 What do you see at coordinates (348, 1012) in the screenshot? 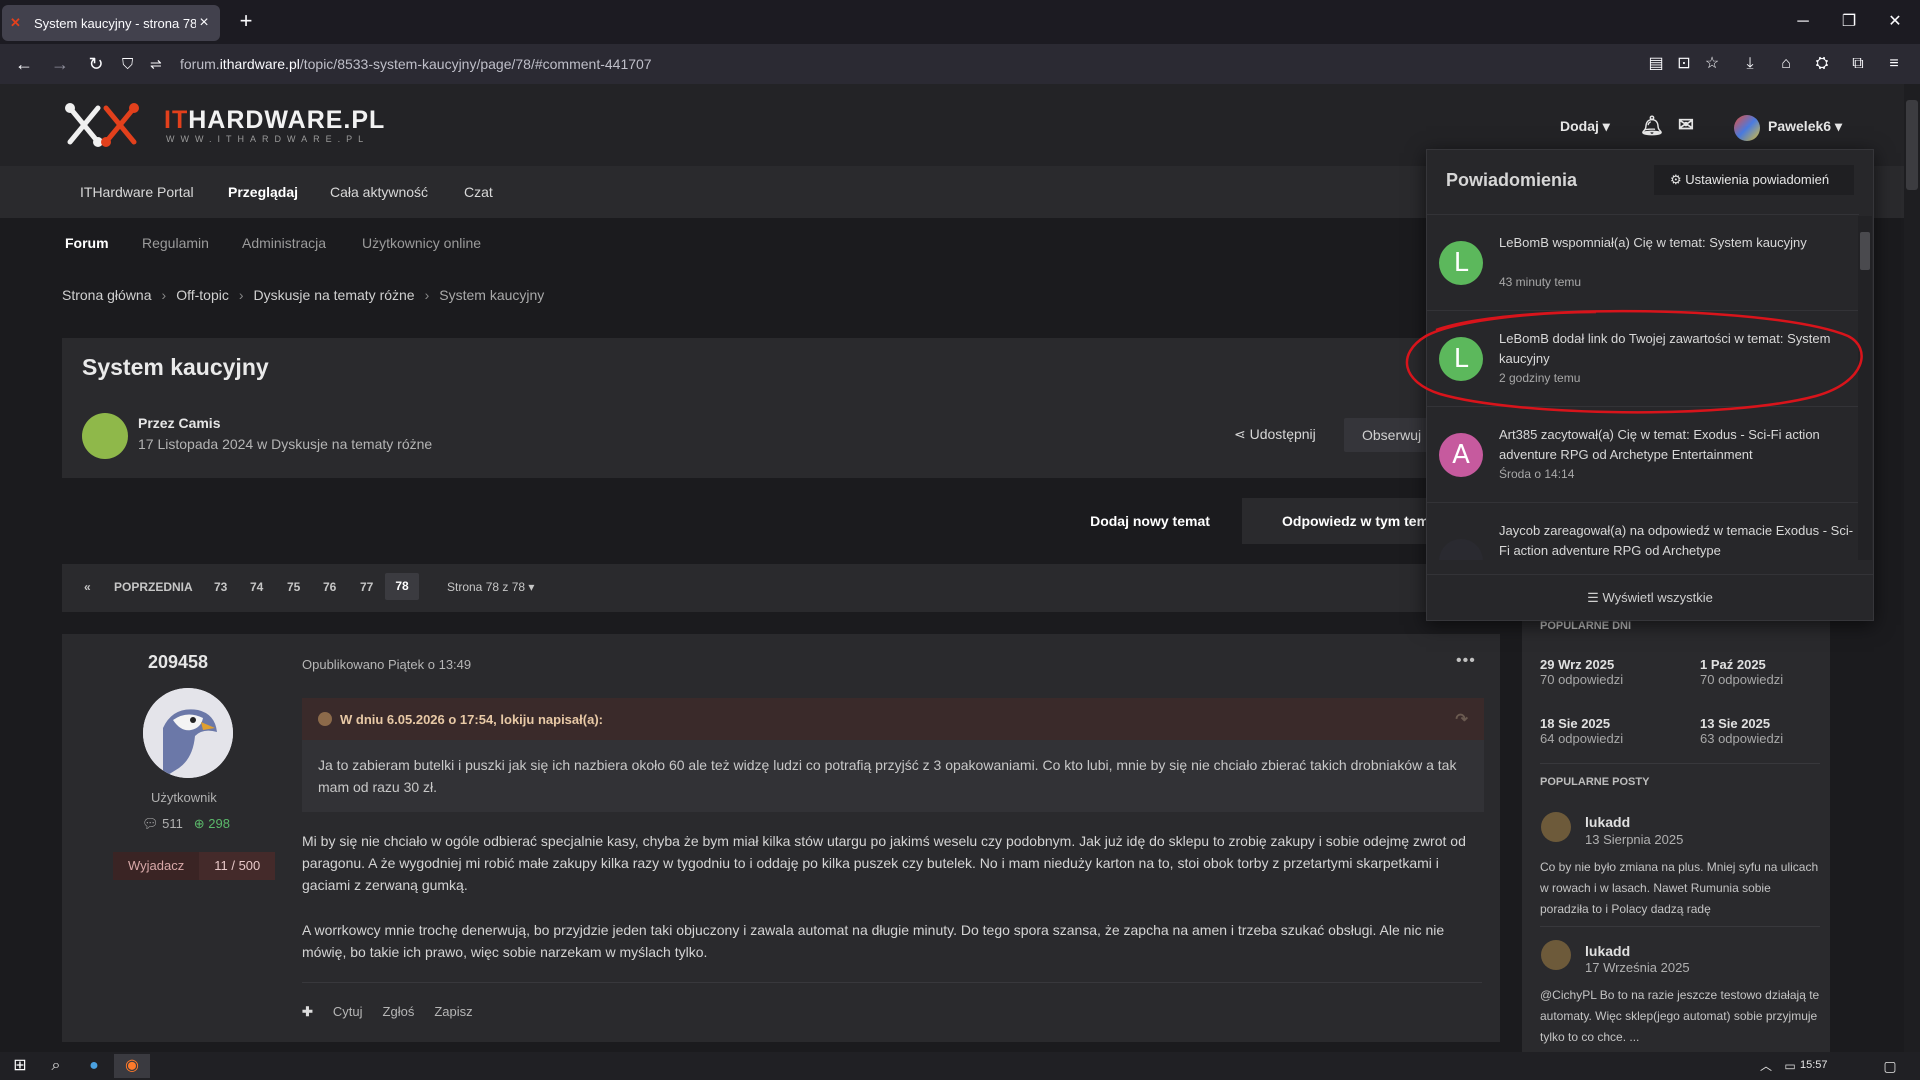
I see `quote-button: Cytuj` at bounding box center [348, 1012].